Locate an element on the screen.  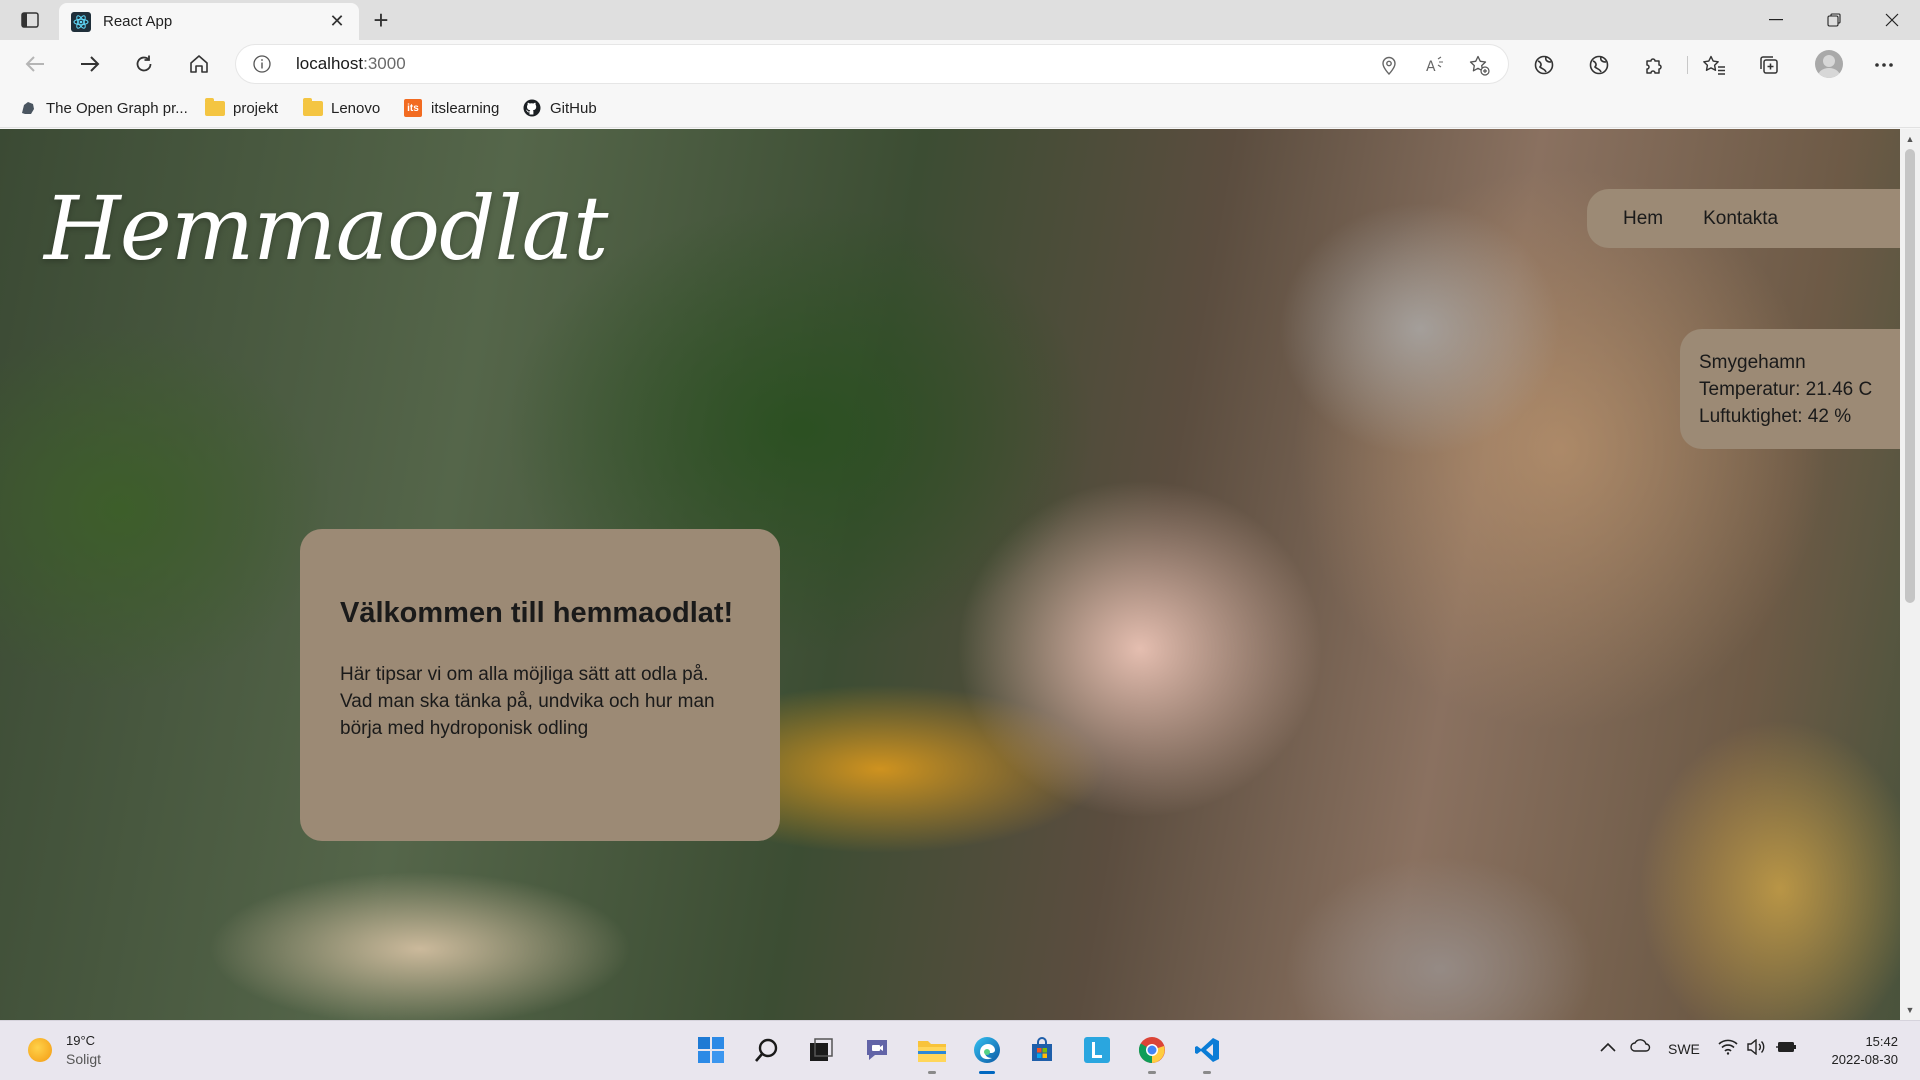
browser-tab: React App ✕ is located at coordinates (209, 21).